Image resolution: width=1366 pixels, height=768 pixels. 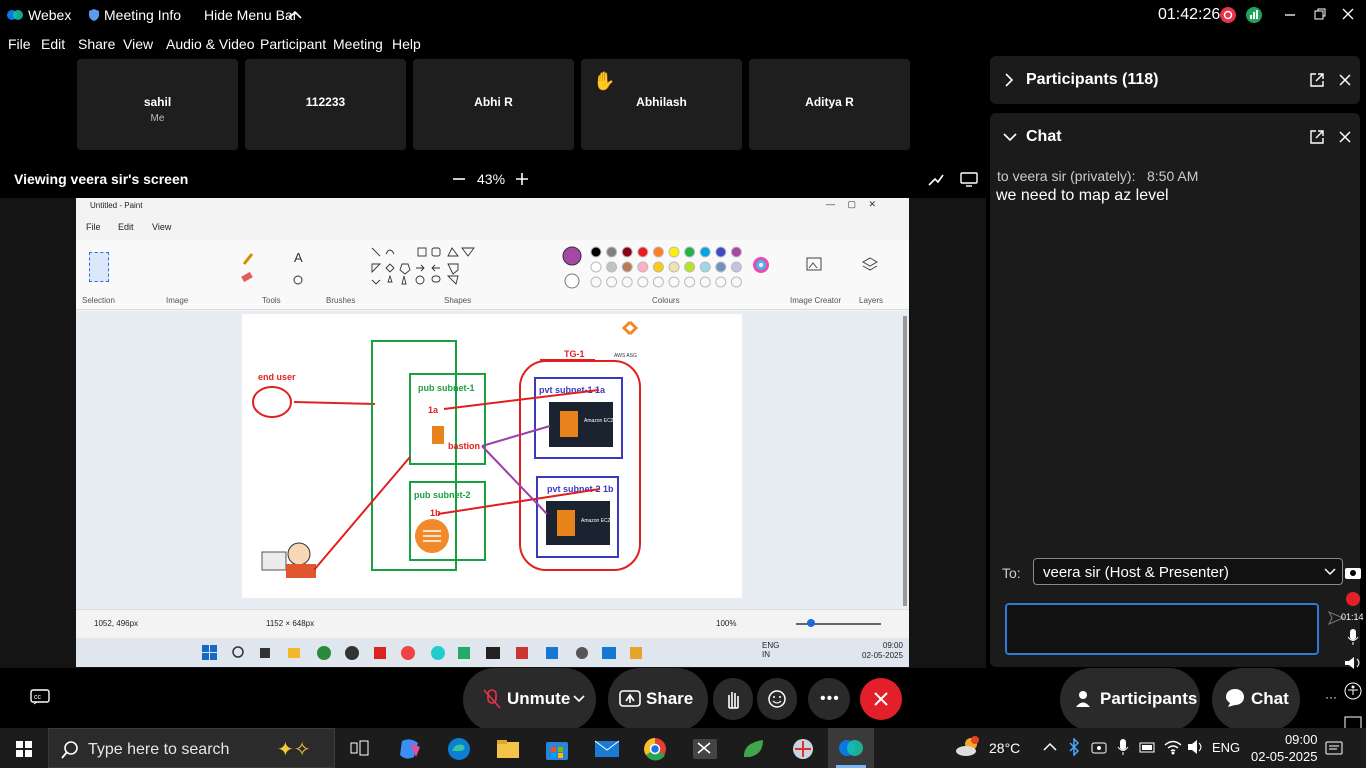 What do you see at coordinates (157, 104) in the screenshot?
I see `participant-tile: sahil Me` at bounding box center [157, 104].